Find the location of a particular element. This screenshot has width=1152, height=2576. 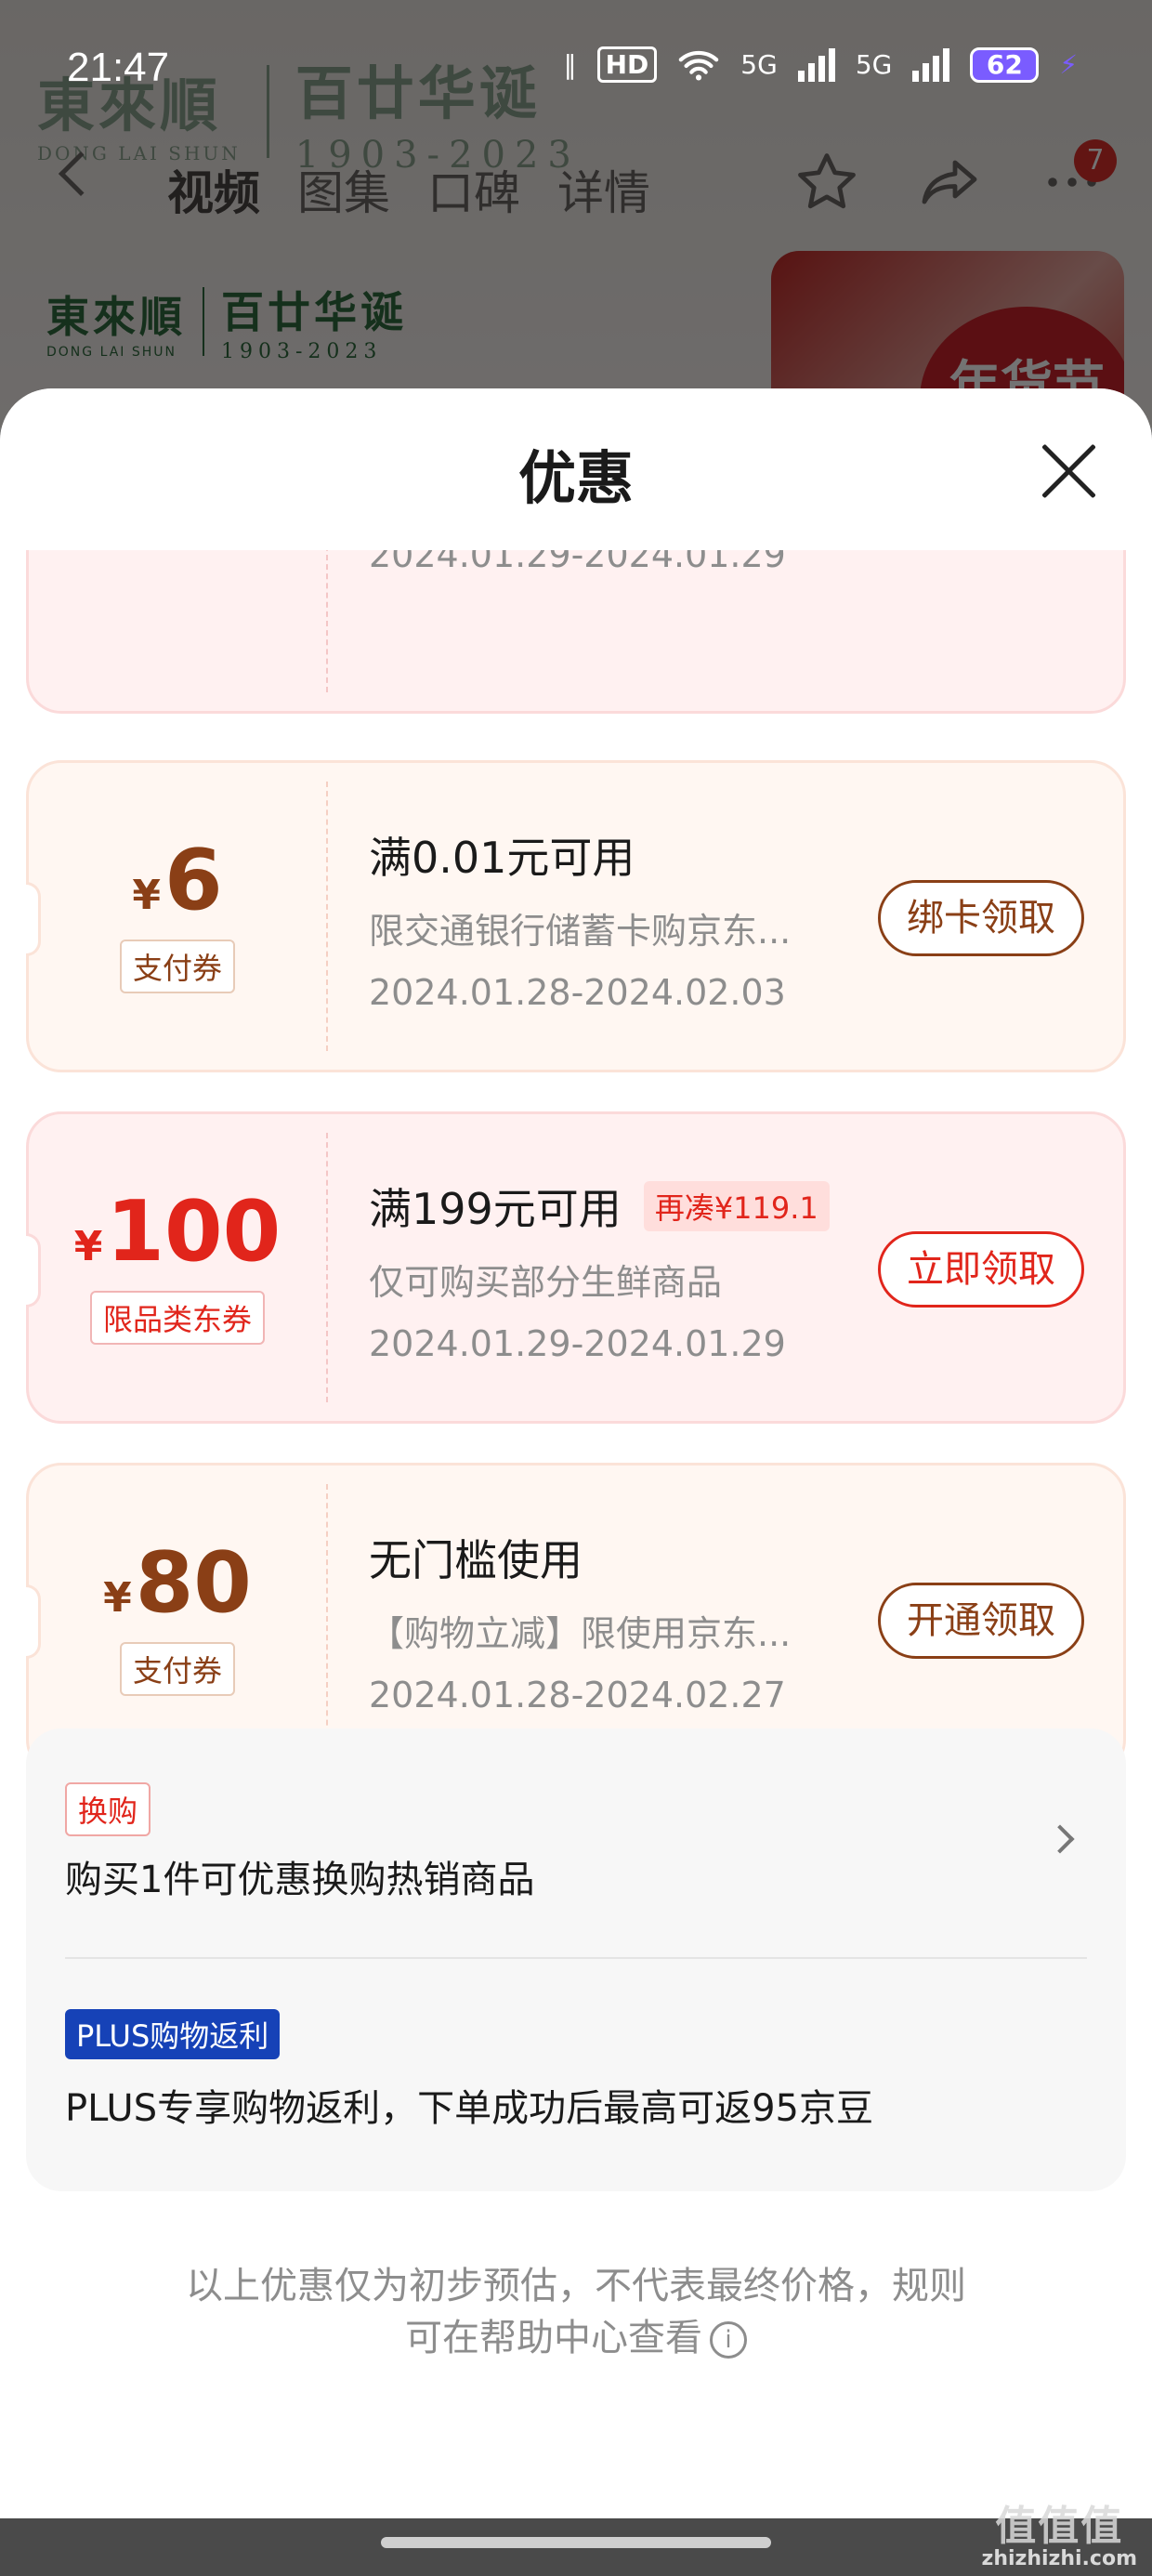

status-bar: 21:47 ‖ HD 5G 5G 62 ⚡ is located at coordinates (576, 65).